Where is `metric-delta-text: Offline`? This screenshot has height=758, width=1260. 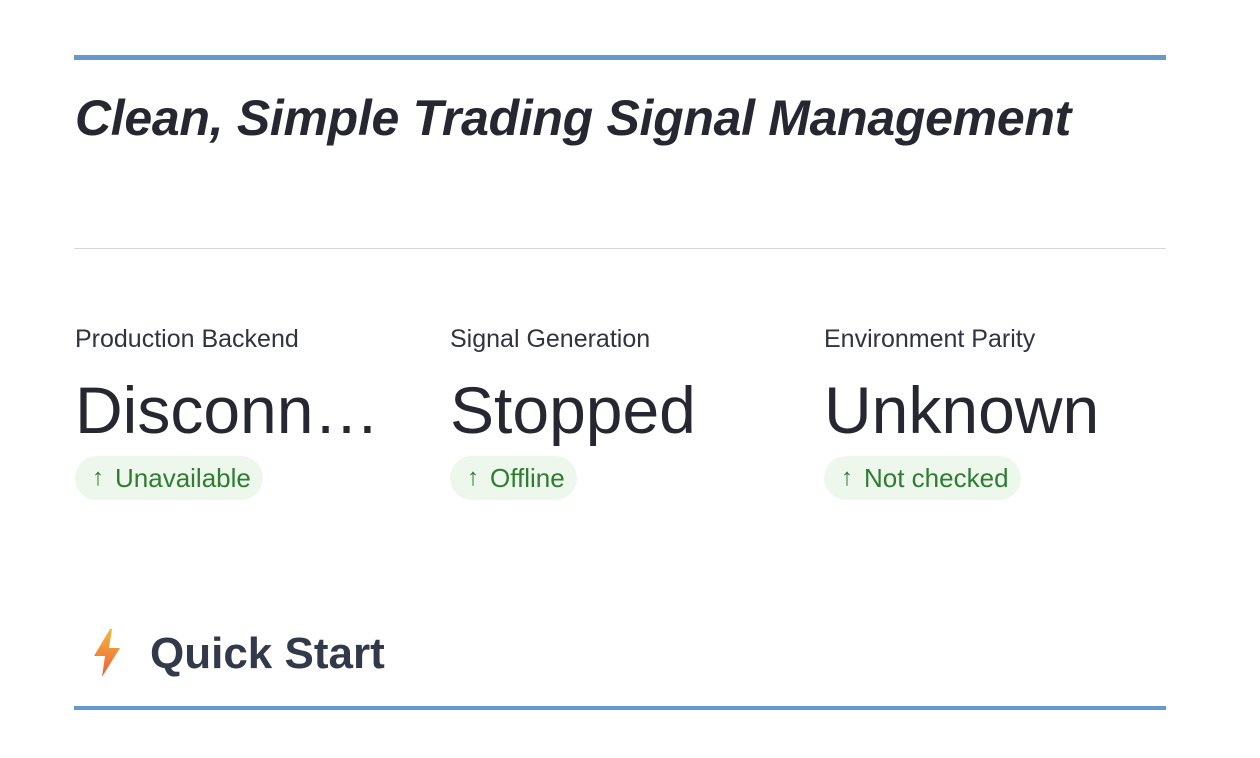
metric-delta-text: Offline is located at coordinates (527, 478).